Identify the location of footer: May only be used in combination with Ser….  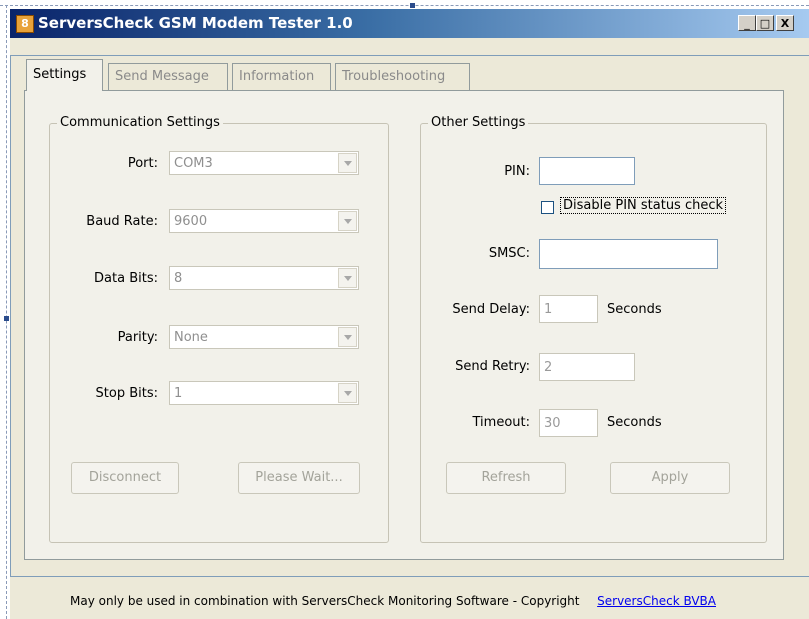
(393, 601).